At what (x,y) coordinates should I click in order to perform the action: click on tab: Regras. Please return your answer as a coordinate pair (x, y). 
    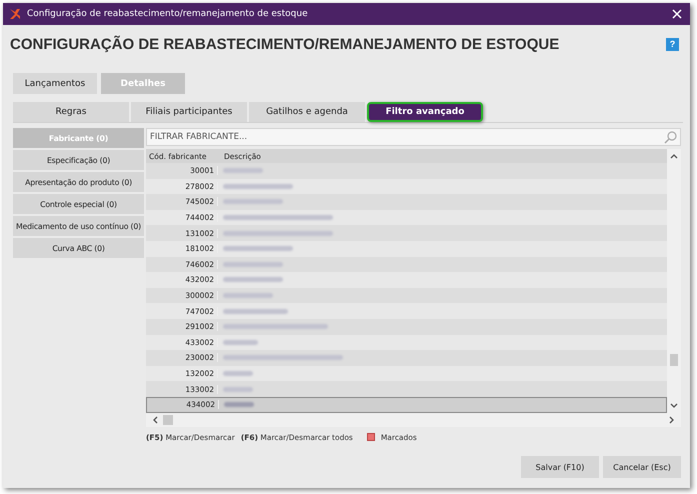
    Looking at the image, I should click on (71, 112).